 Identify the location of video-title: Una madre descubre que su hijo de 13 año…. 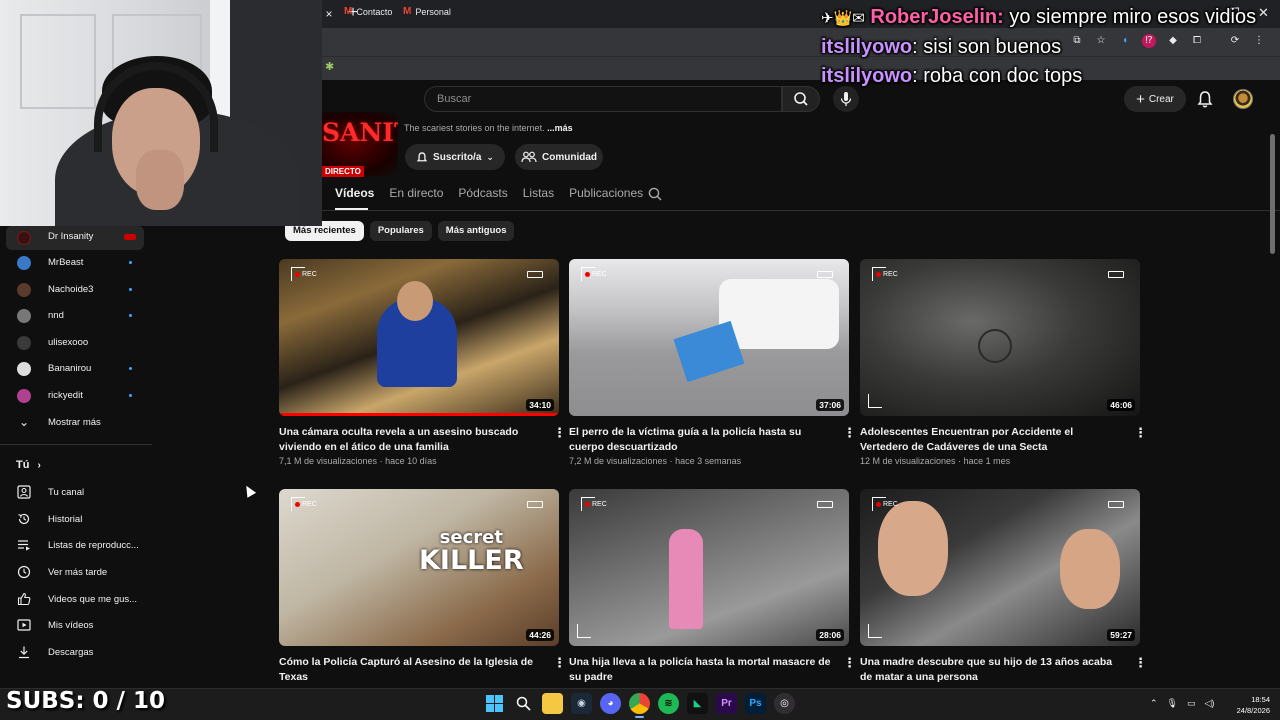
(991, 669).